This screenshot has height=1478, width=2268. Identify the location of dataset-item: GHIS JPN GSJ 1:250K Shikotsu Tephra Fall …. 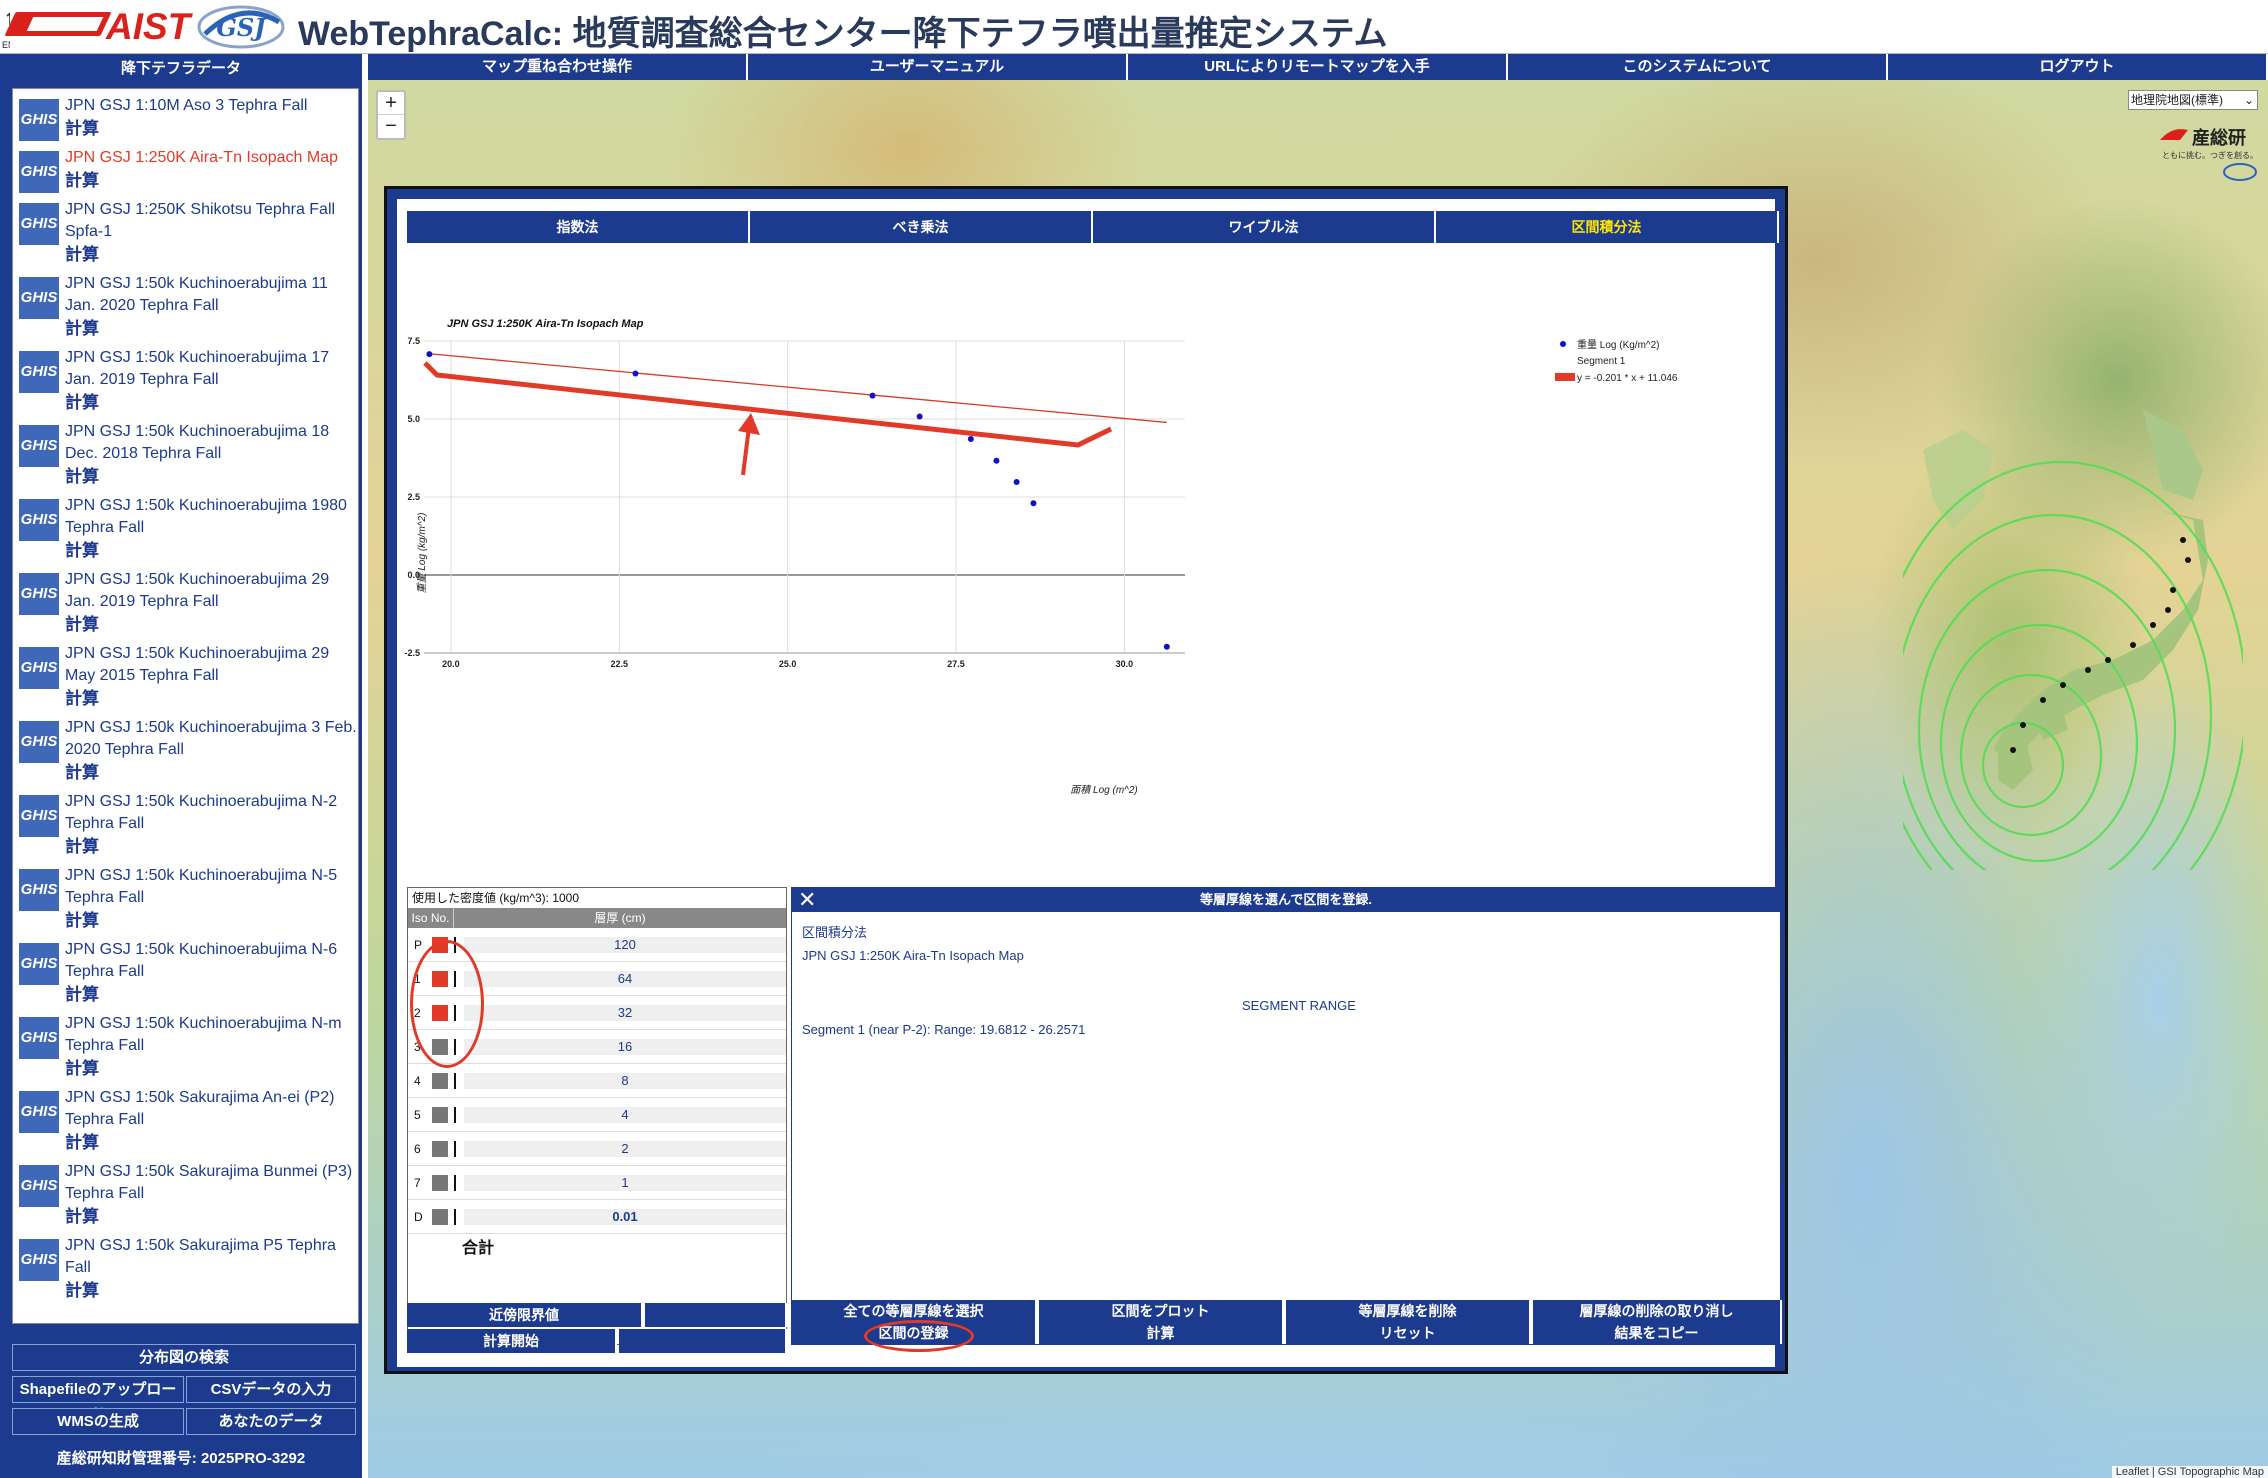
(185, 230).